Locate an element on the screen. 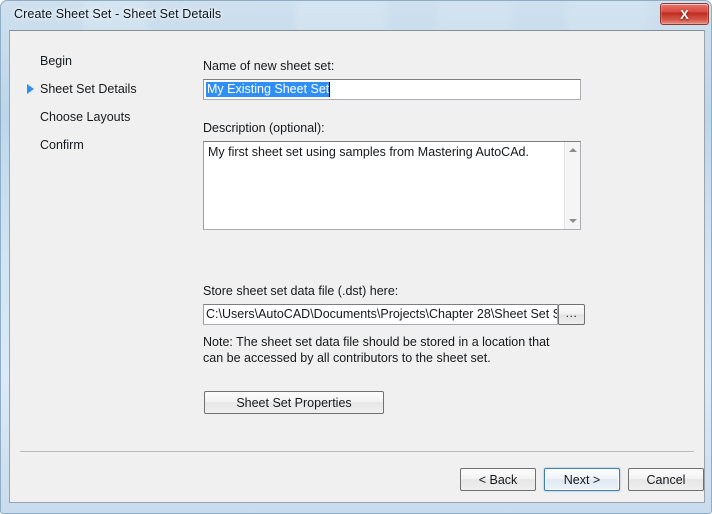 This screenshot has height=514, width=712. name-field-label: Name of new sheet set: is located at coordinates (269, 66).